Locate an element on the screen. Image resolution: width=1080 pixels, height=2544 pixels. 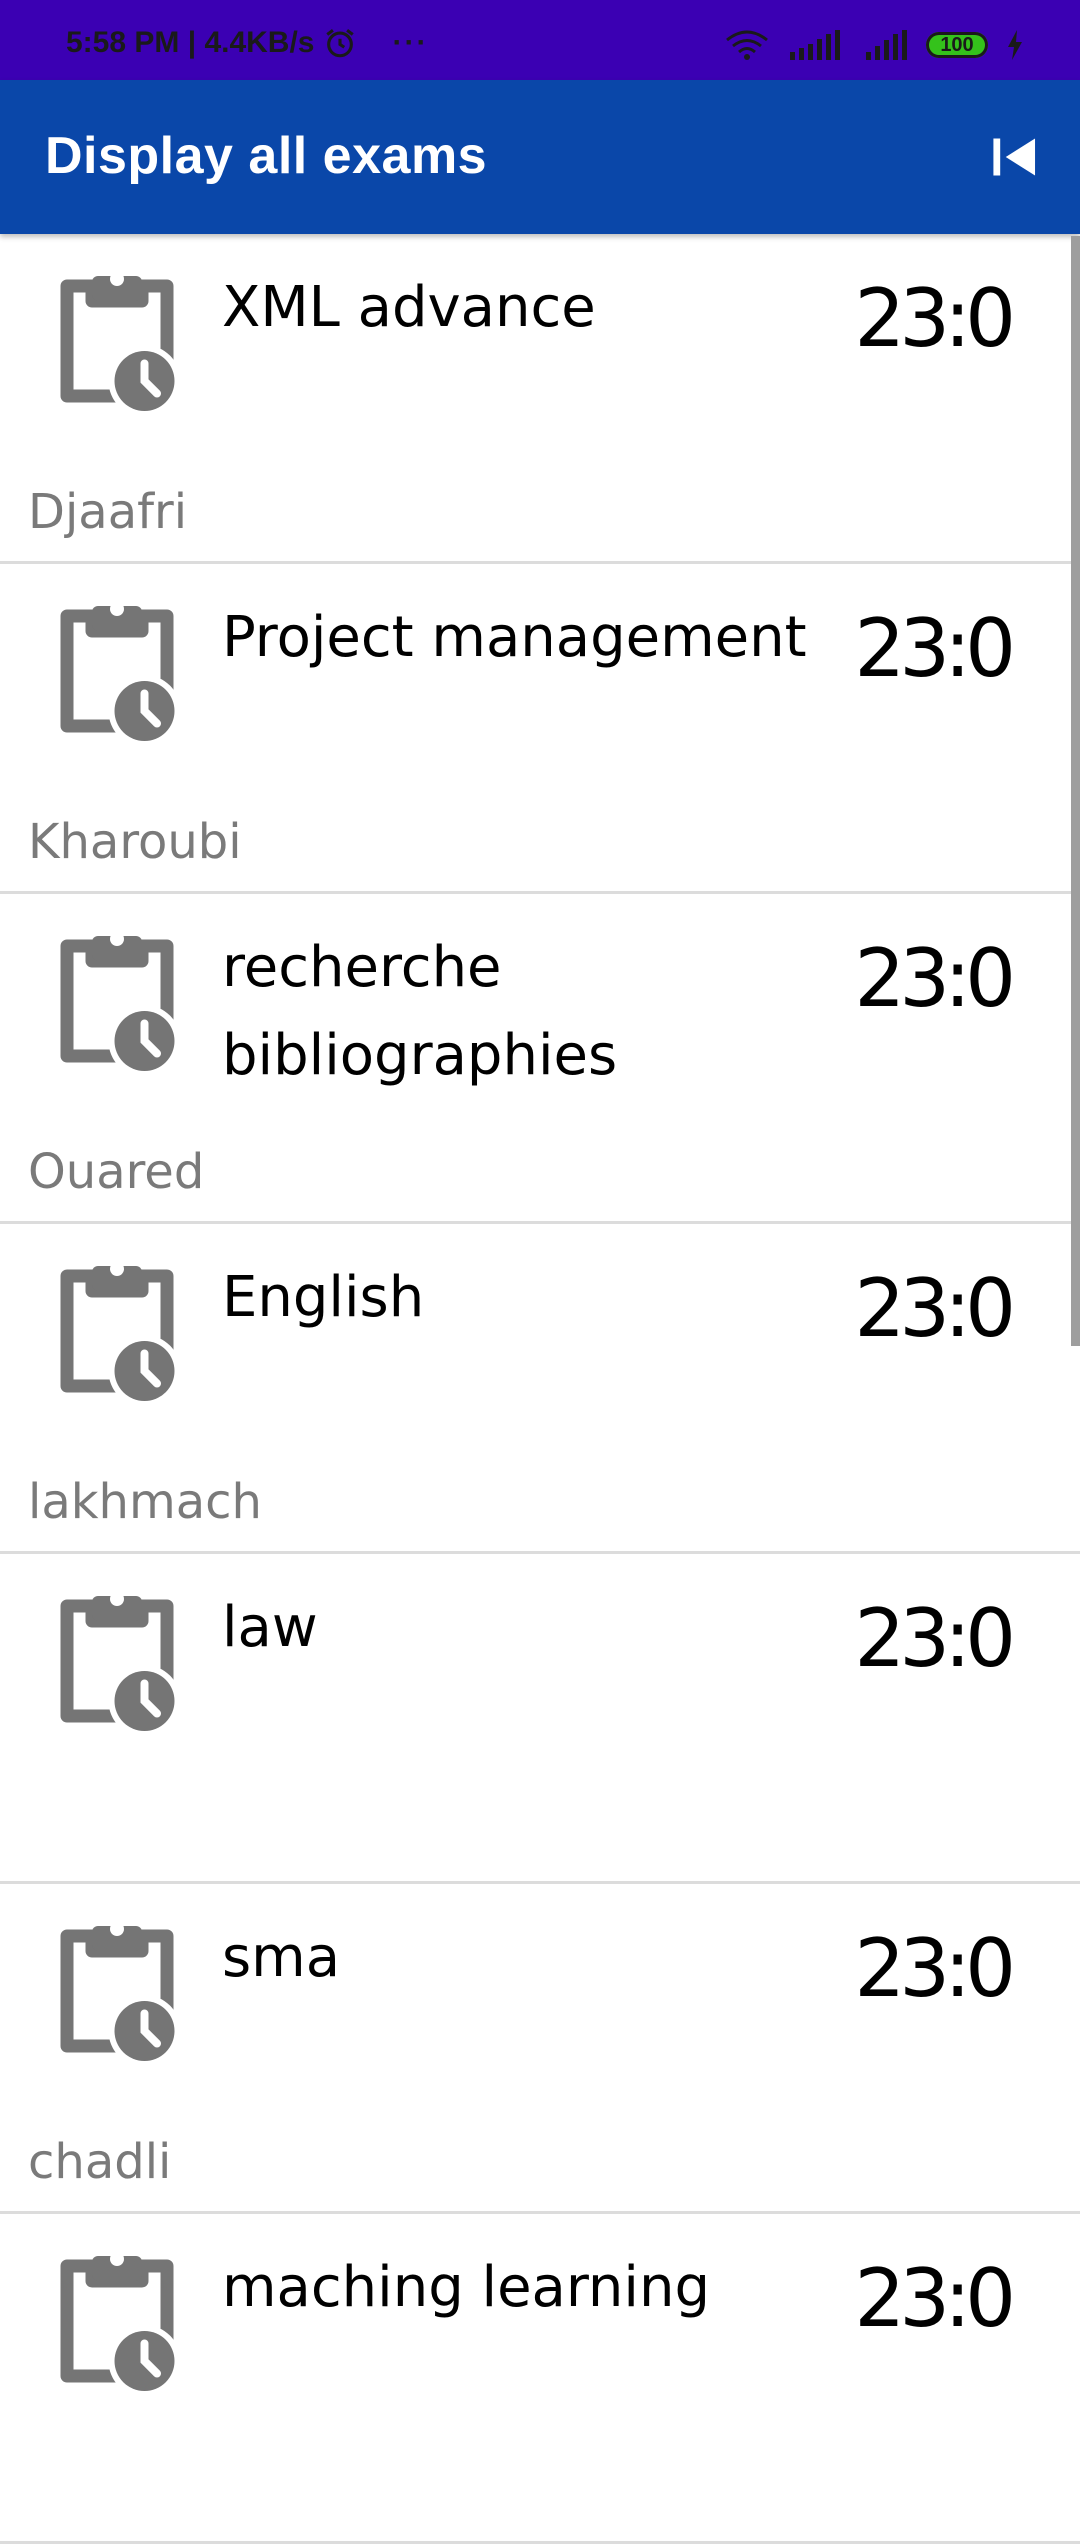
exam-subject: English is located at coordinates (323, 1297).